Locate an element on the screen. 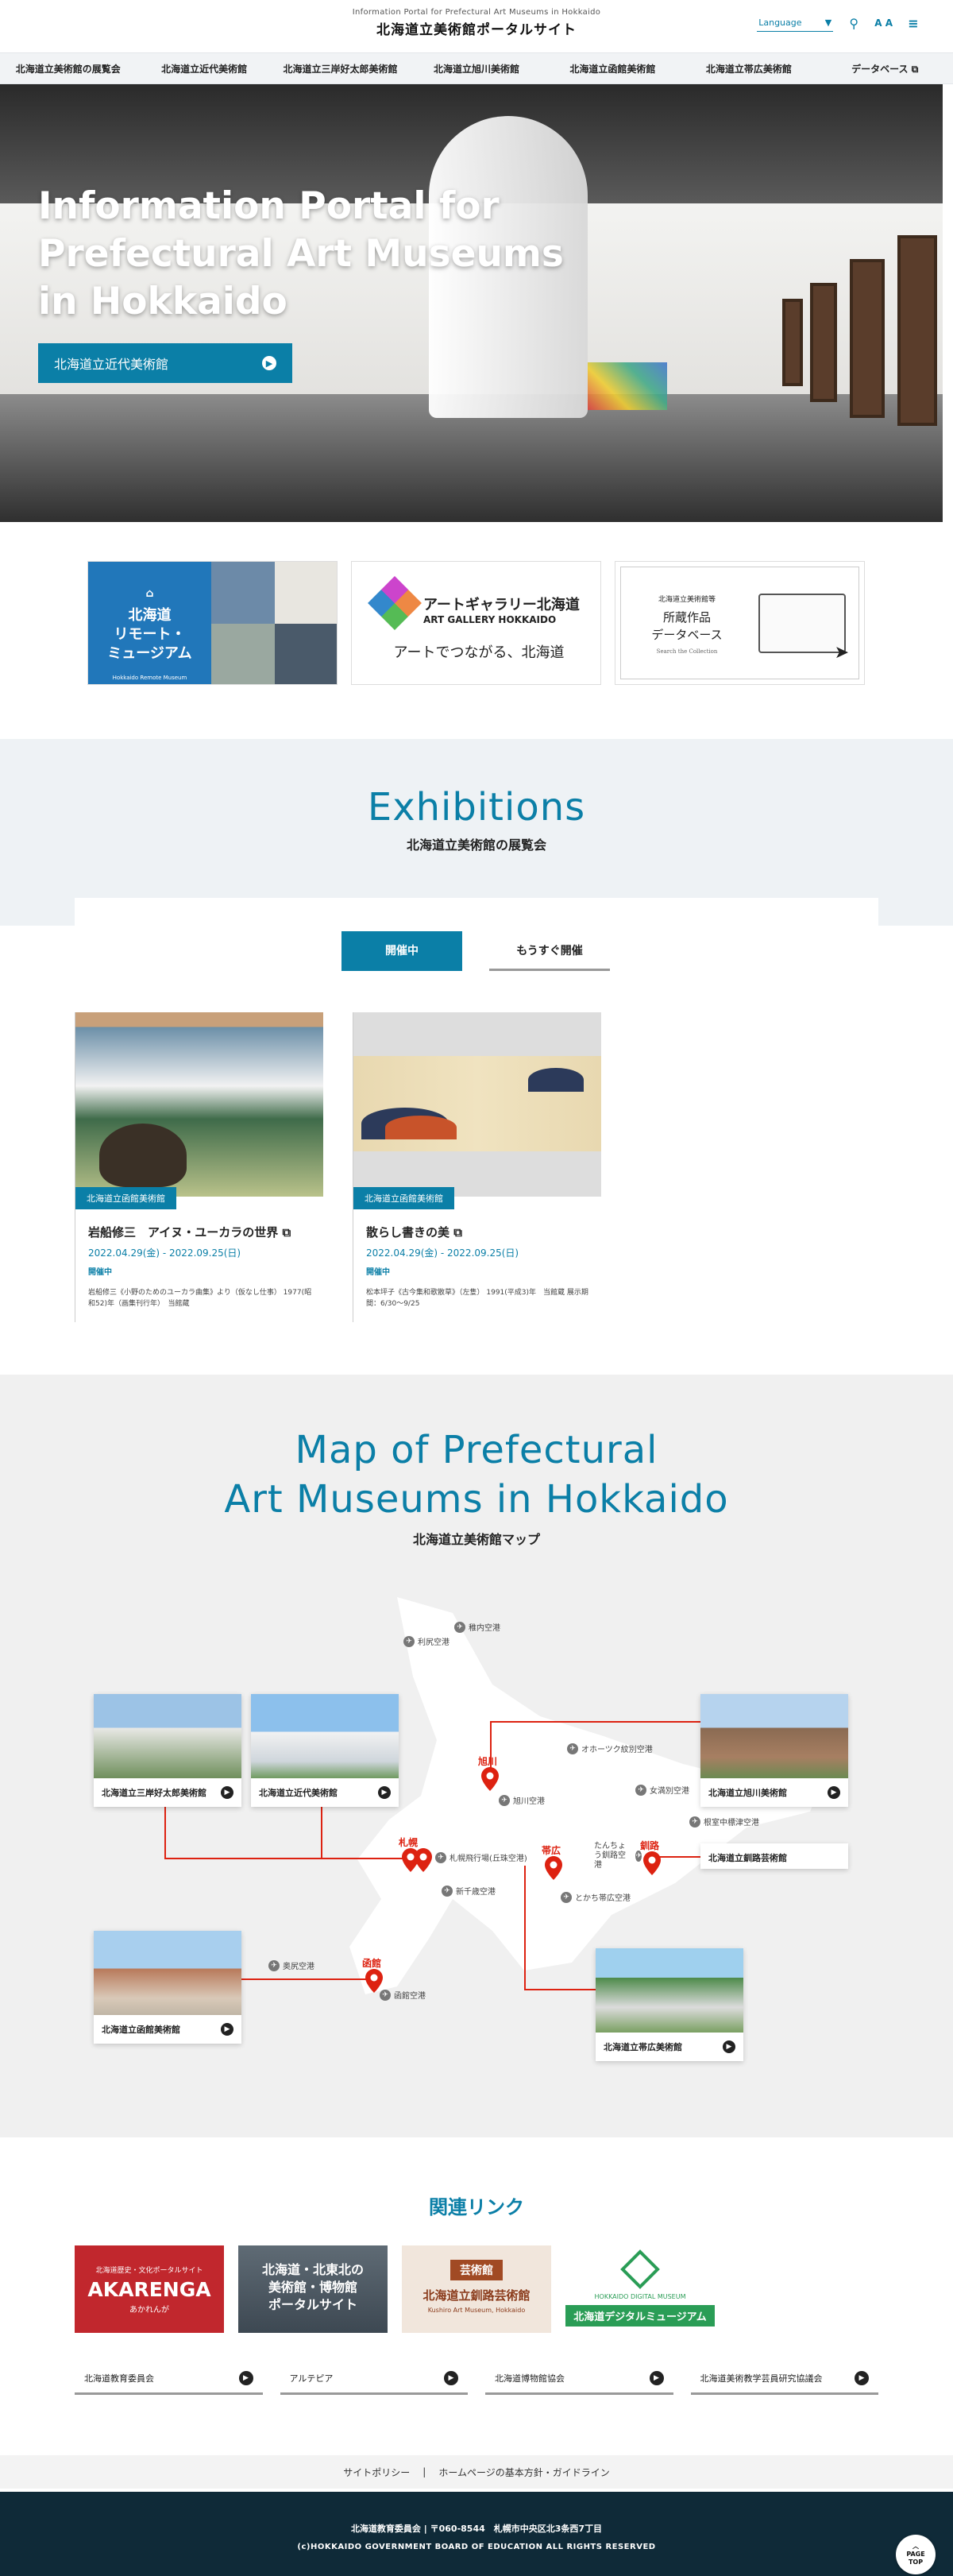 This screenshot has height=2576, width=953. map-card-hakodate: 北海道立函館美術館 ▶ is located at coordinates (167, 1988).